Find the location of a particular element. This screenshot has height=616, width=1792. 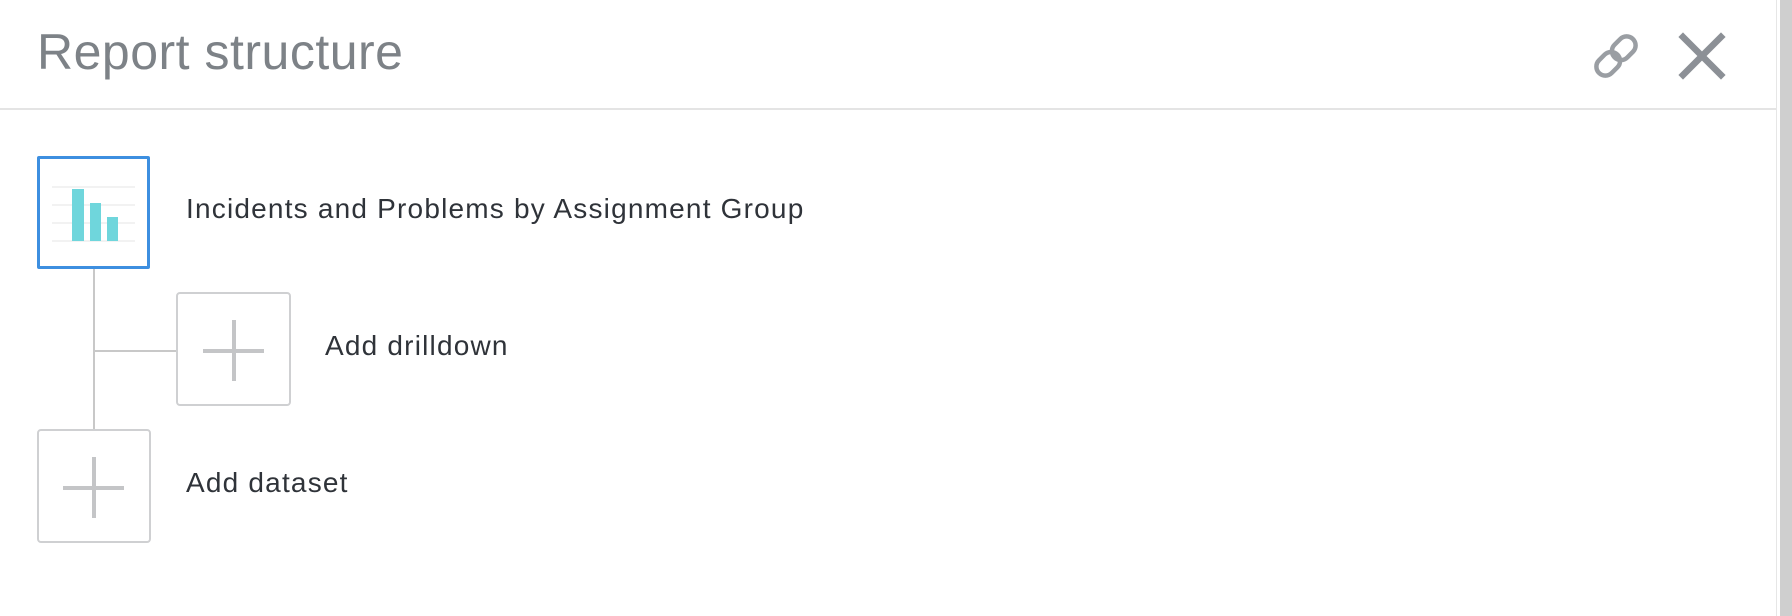

tree-connector-horizontal is located at coordinates (135, 351).